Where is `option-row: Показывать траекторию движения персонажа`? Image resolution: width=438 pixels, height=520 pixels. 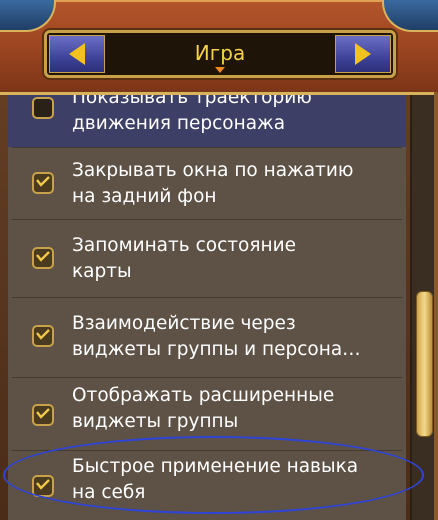
option-row: Показывать траекторию движения персонажа is located at coordinates (207, 121).